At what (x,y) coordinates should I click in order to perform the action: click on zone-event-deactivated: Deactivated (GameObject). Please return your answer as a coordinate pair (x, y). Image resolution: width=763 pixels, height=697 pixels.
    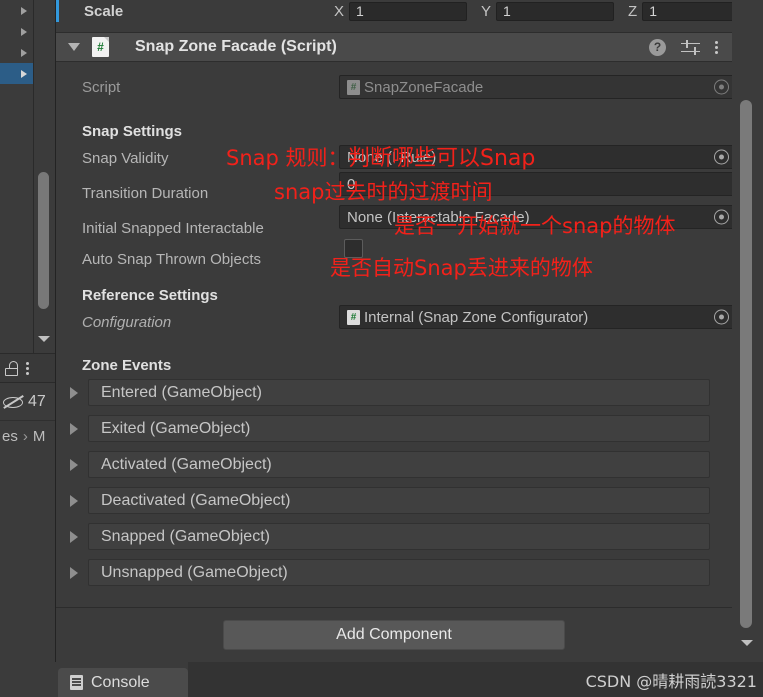
    Looking at the image, I should click on (394, 500).